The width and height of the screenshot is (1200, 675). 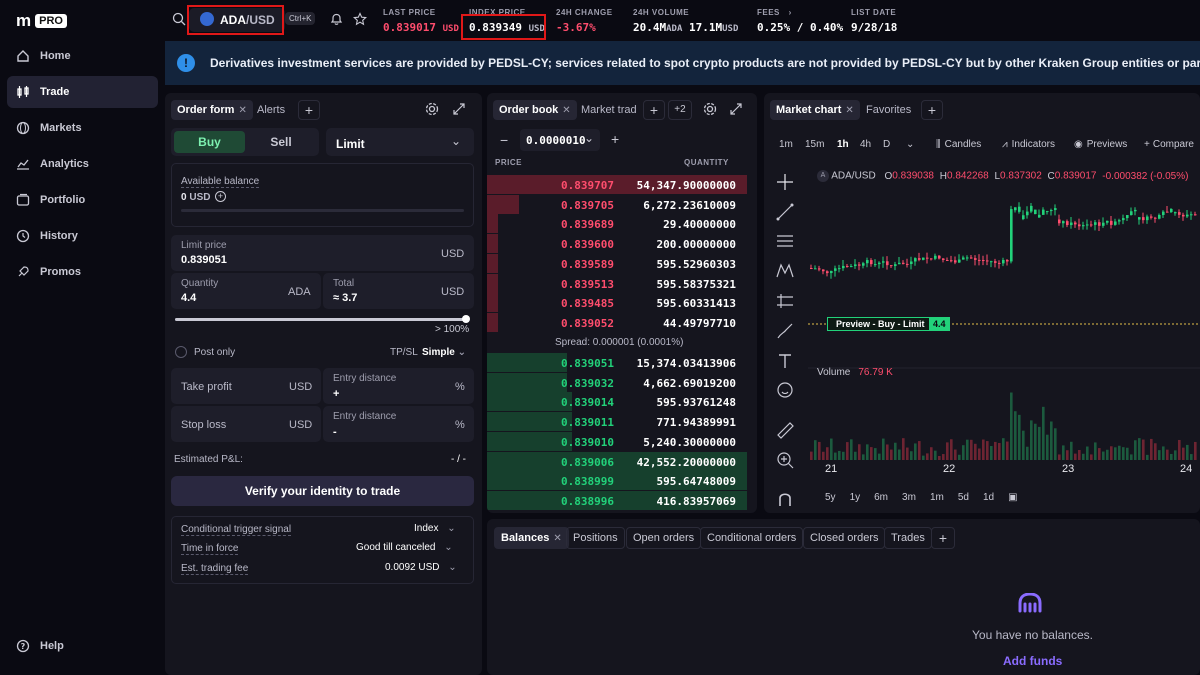 What do you see at coordinates (865, 144) in the screenshot?
I see `interval-4h: 4h` at bounding box center [865, 144].